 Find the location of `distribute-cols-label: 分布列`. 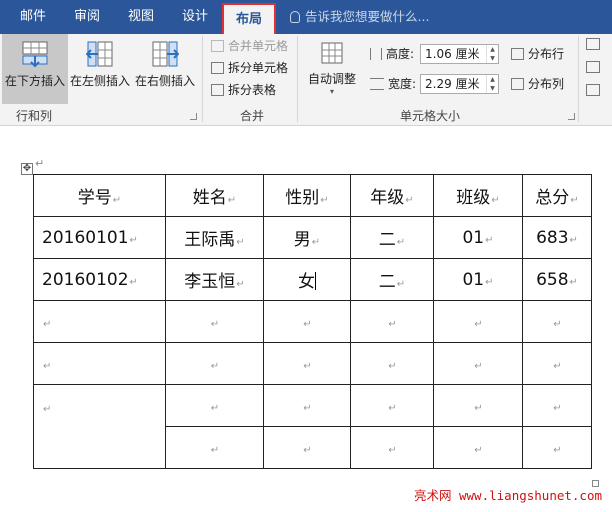

distribute-cols-label: 分布列 is located at coordinates (546, 84).